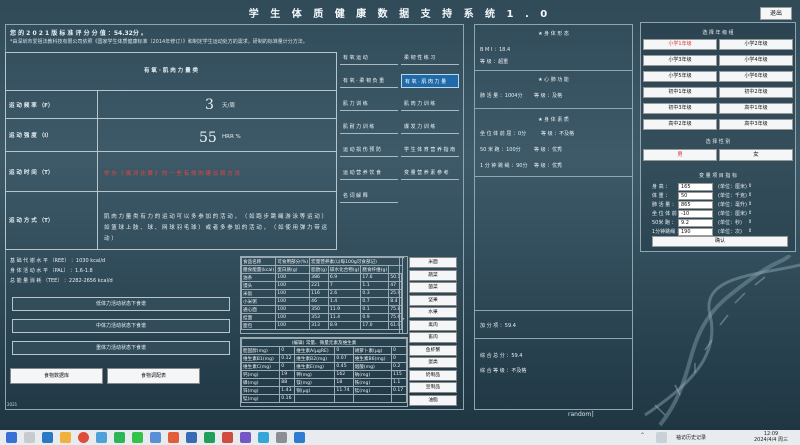 The image size is (800, 445). I want to click on food-category-button: 畜肉, so click(433, 337).